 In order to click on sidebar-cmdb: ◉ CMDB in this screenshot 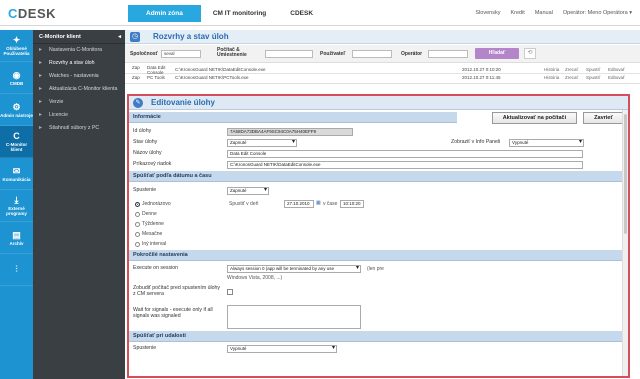, I will do `click(16, 78)`.